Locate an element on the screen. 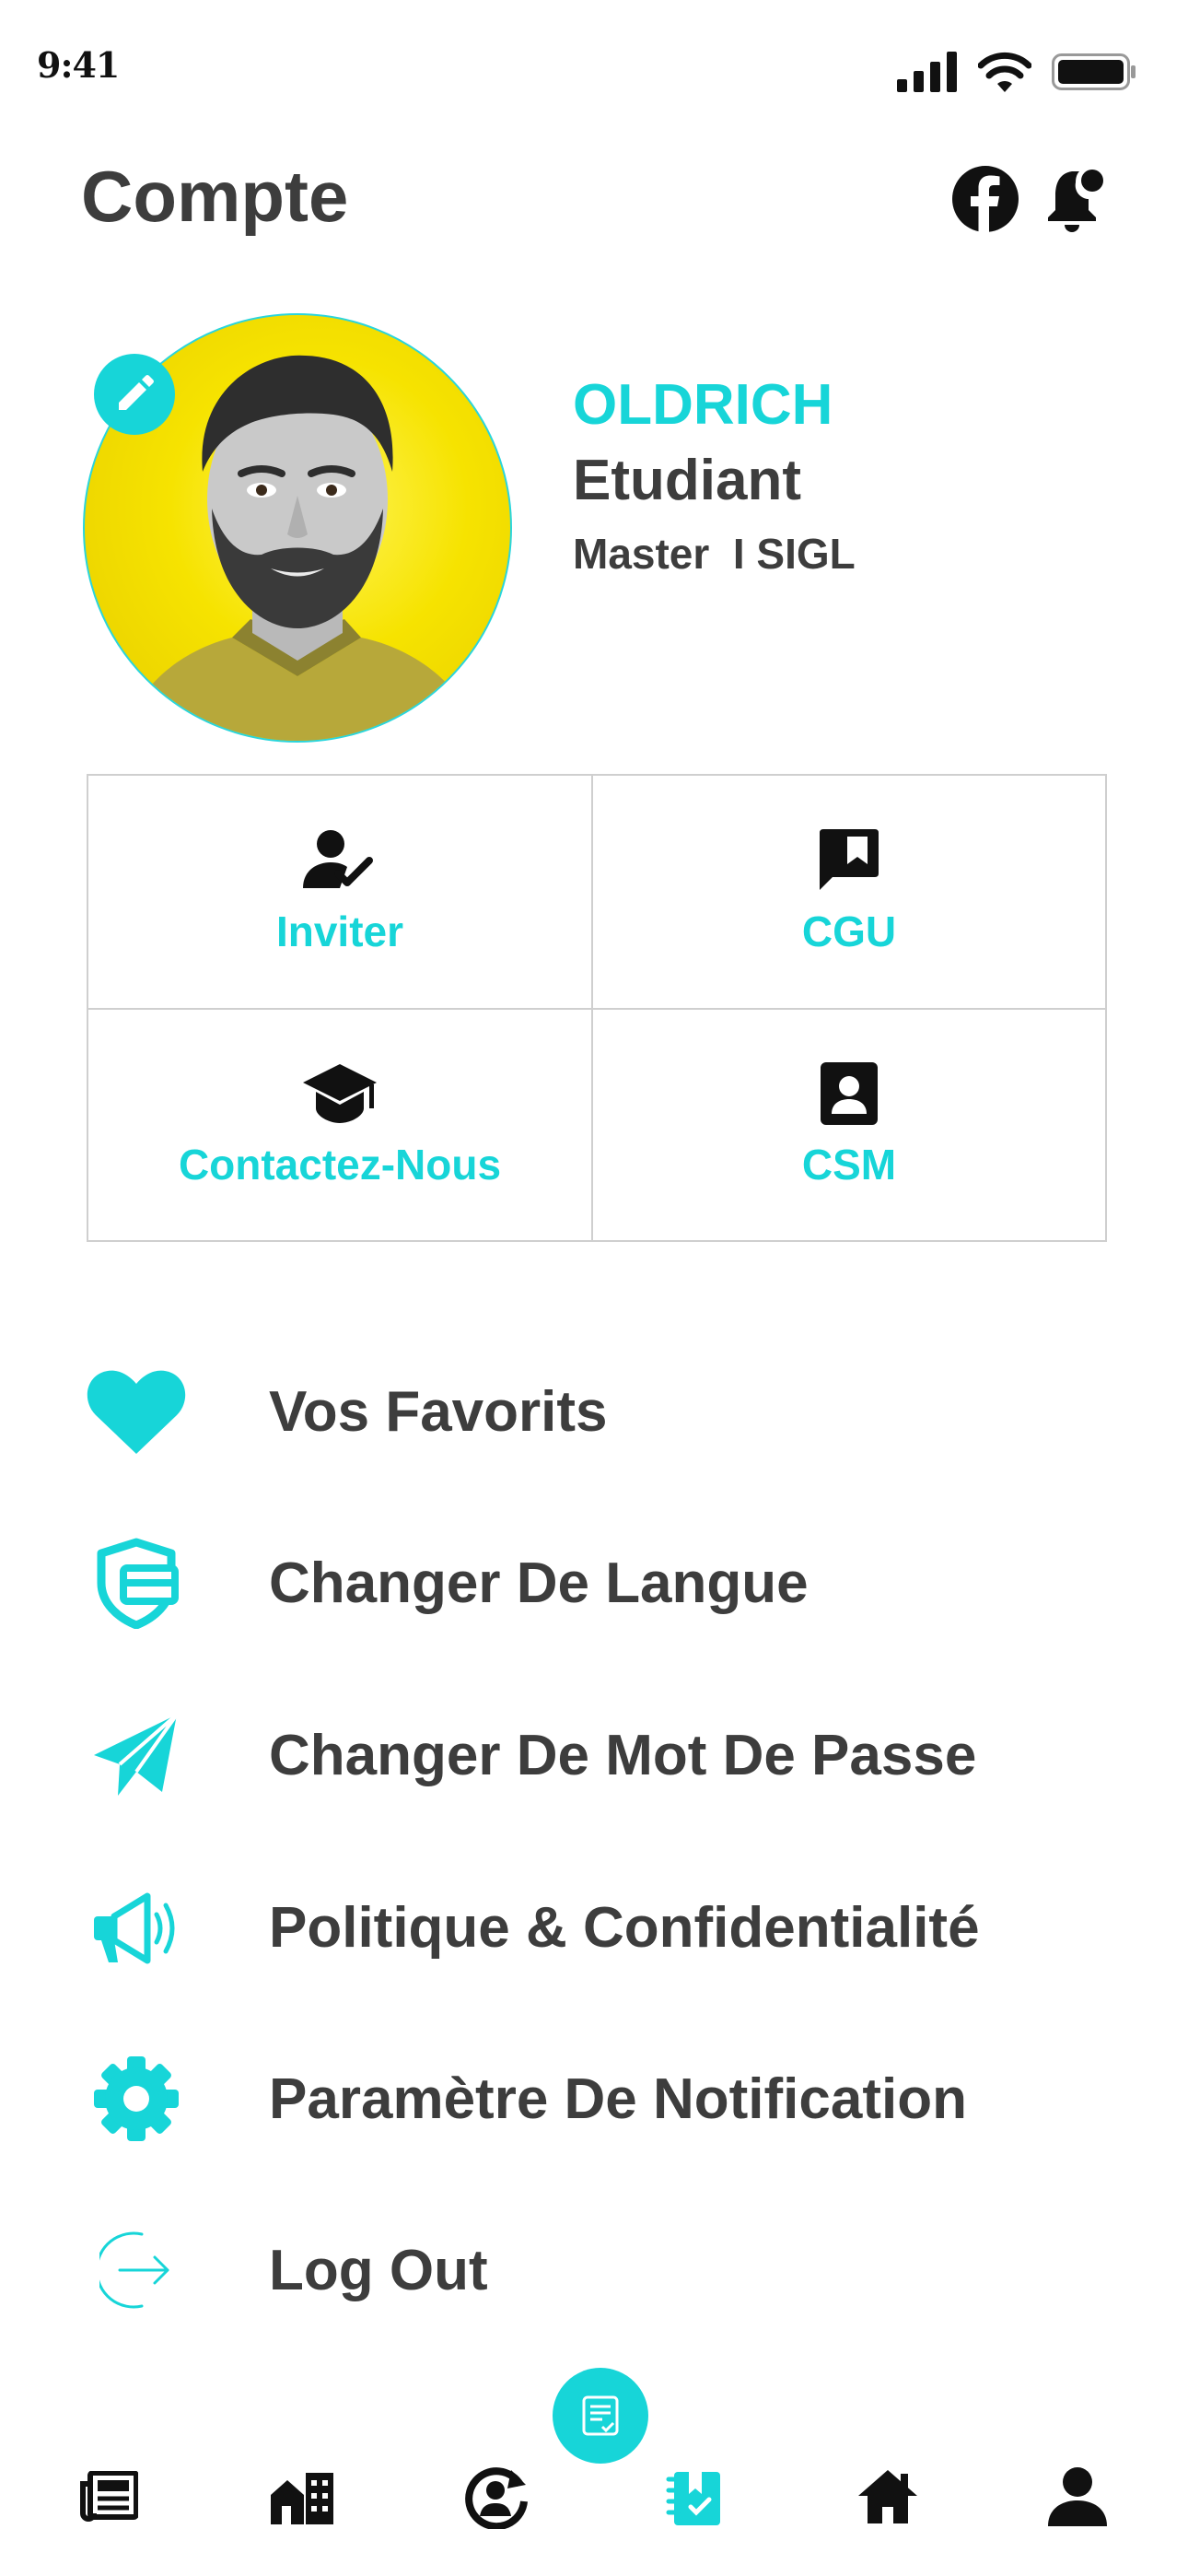 This screenshot has width=1188, height=2576. logout-icon is located at coordinates (136, 2270).